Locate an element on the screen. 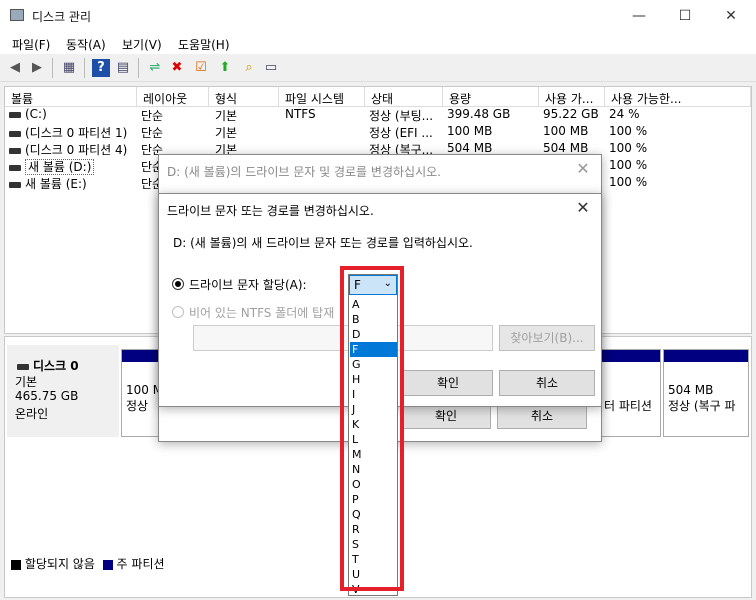 The height and width of the screenshot is (600, 756). partition-recovery: 504 MB 정상 (복구 파 is located at coordinates (706, 393).